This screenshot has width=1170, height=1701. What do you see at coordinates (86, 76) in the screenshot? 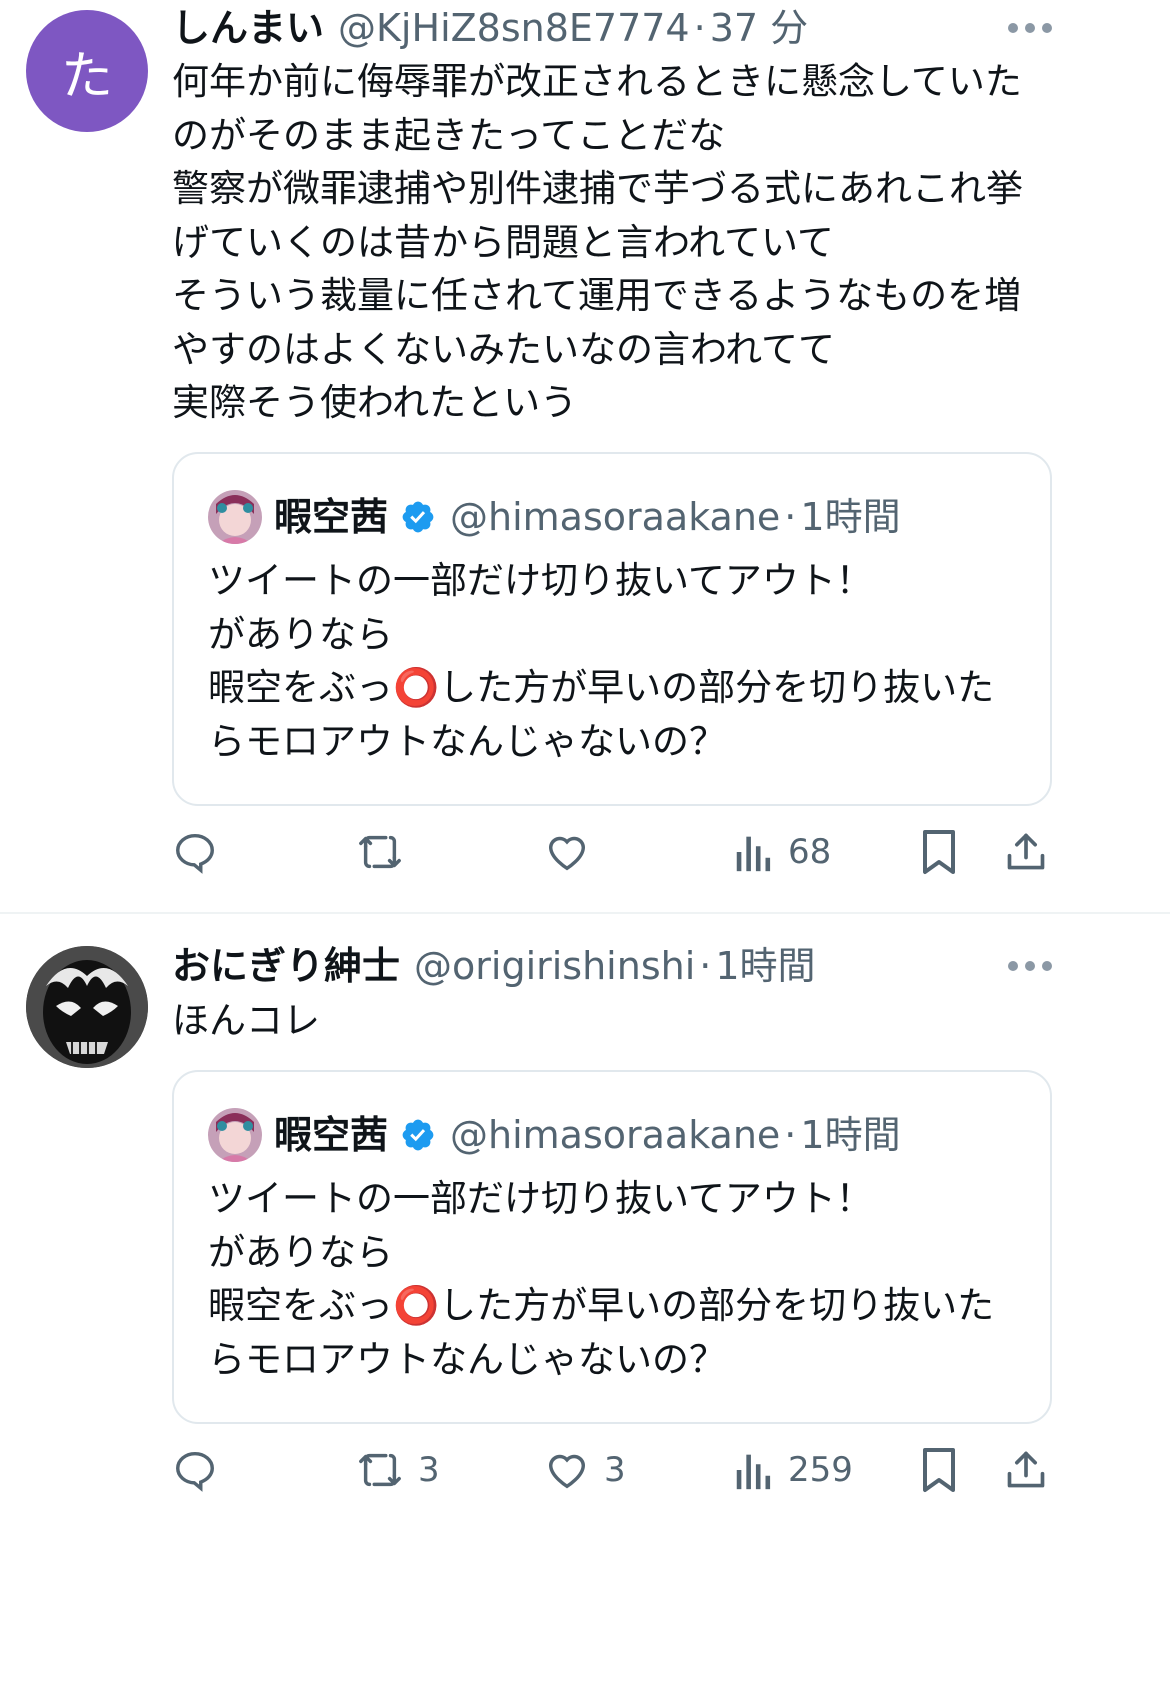
I see `avatar-letter: た` at bounding box center [86, 76].